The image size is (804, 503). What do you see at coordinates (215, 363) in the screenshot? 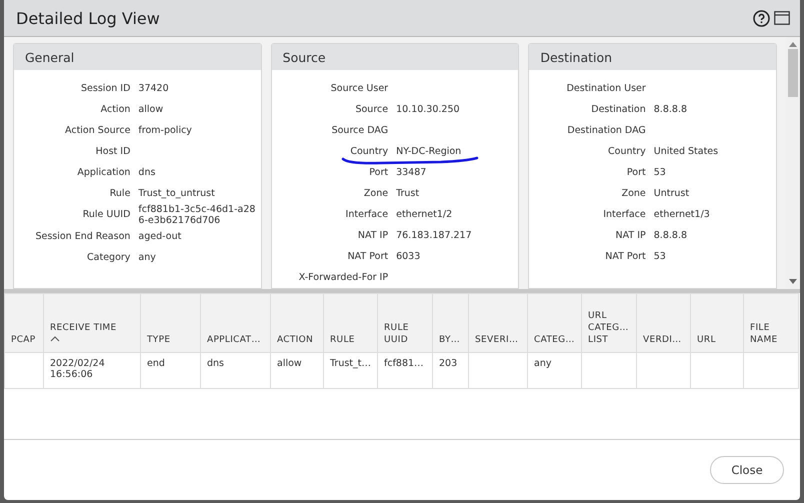
I see `table-cell: dns` at bounding box center [215, 363].